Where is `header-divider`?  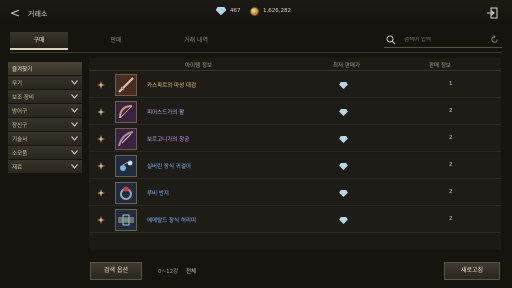
header-divider is located at coordinates (256, 52).